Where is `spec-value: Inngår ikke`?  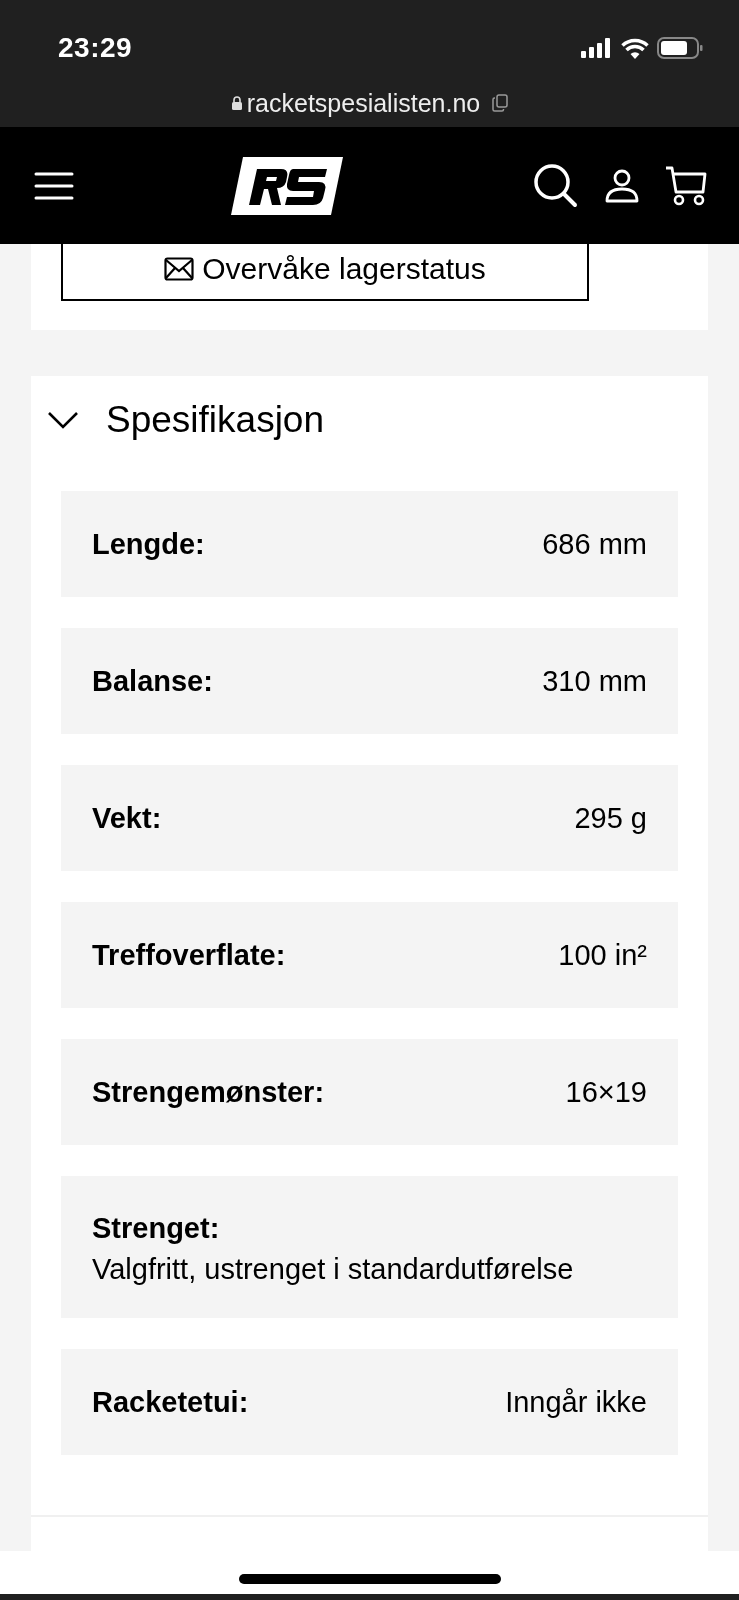
spec-value: Inngår ikke is located at coordinates (576, 1402).